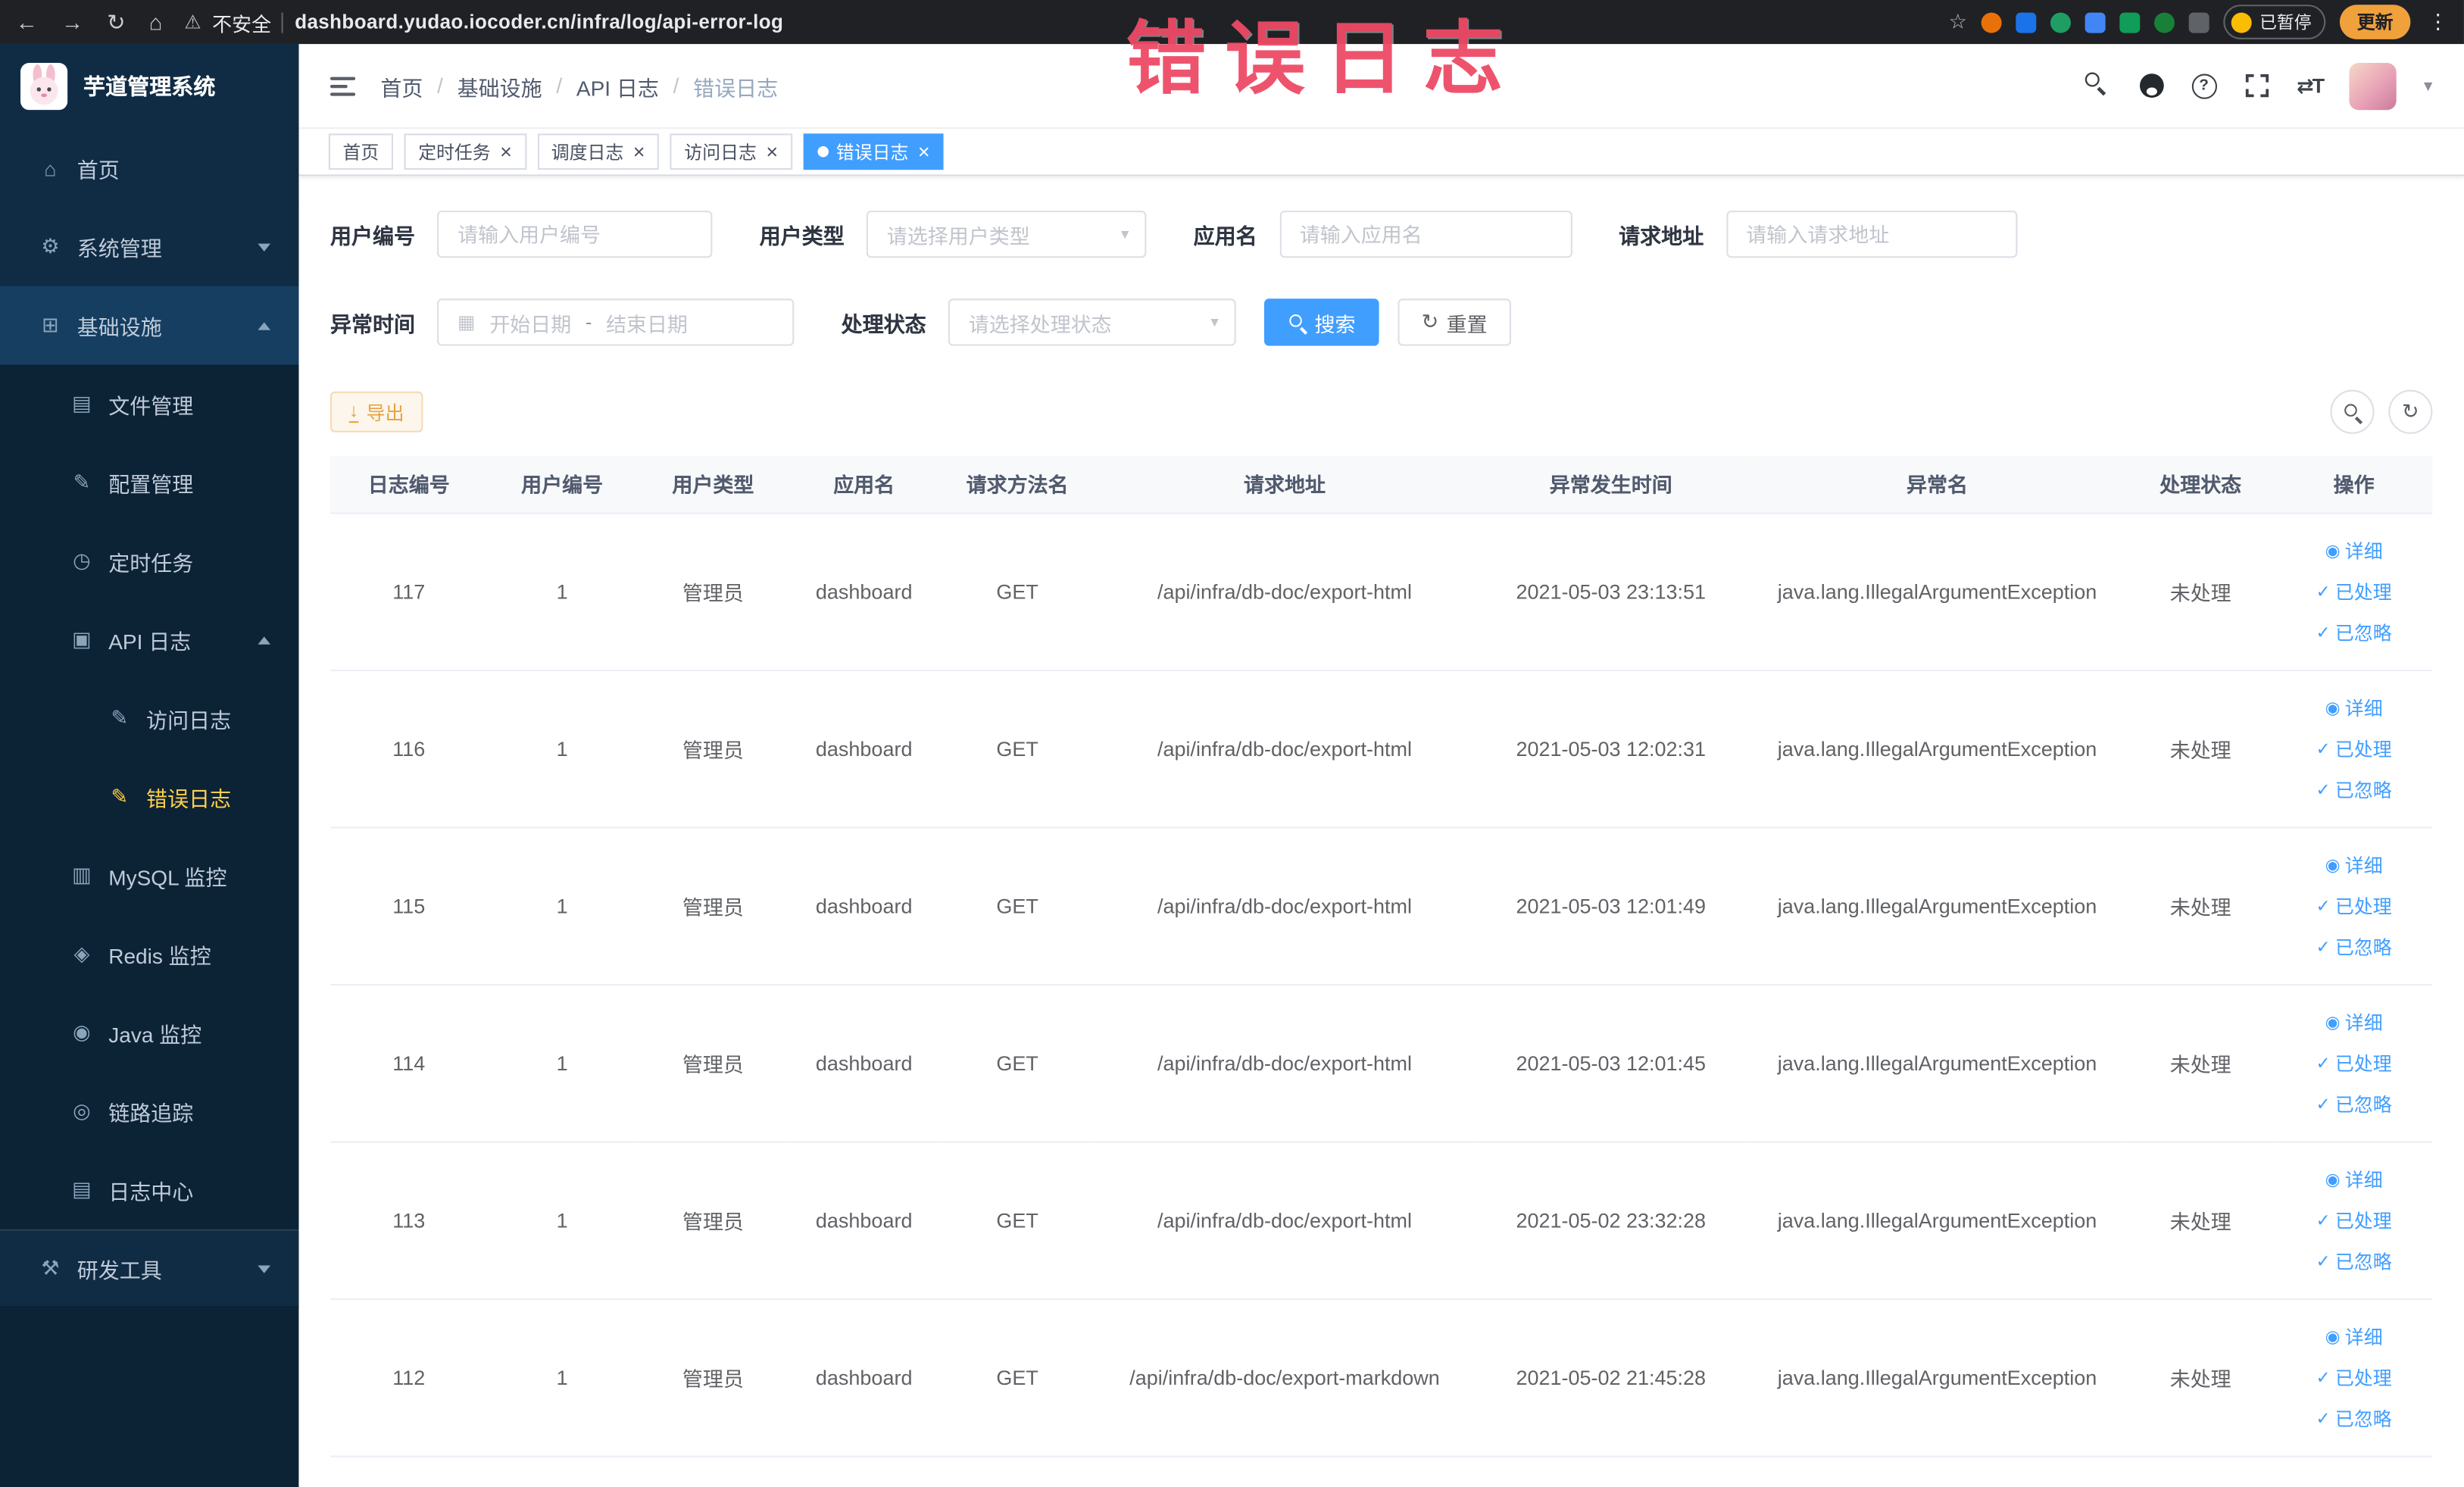  Describe the element at coordinates (149, 1189) in the screenshot. I see `sidebar-item-日志中心: ▤ 日志中心` at that location.